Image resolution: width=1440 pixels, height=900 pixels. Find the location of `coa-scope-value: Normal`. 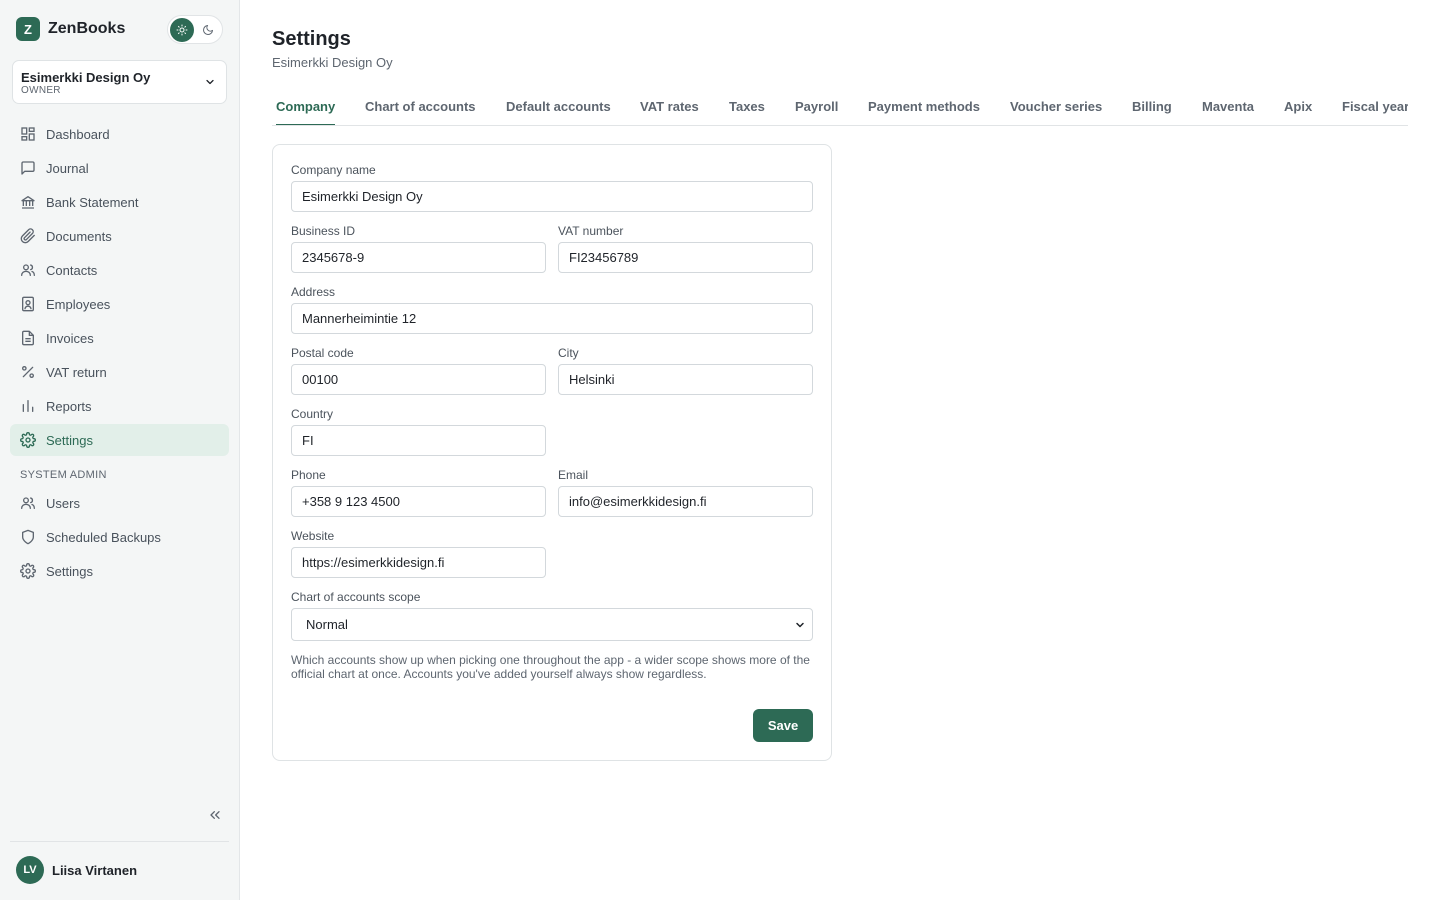

coa-scope-value: Normal is located at coordinates (327, 624).